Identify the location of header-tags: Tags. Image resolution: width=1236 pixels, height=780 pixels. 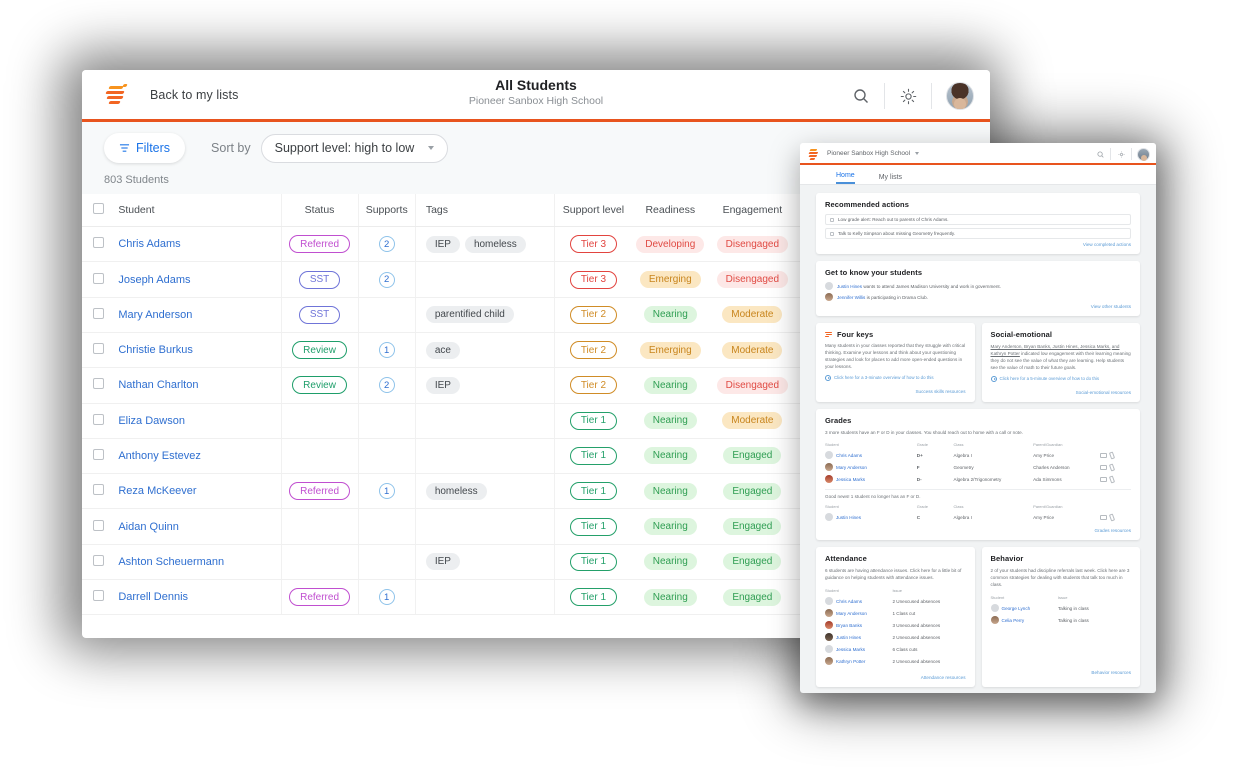
(484, 211).